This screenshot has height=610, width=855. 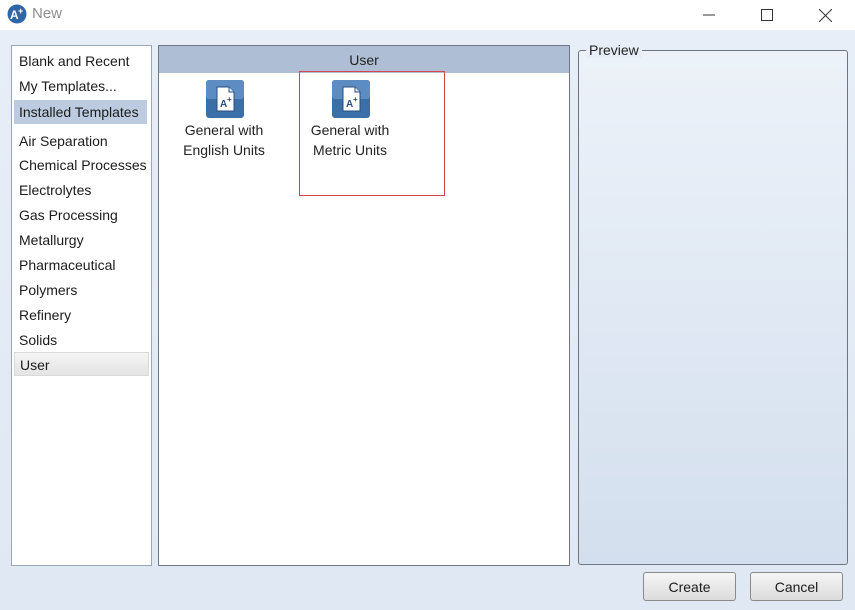 What do you see at coordinates (81, 315) in the screenshot?
I see `category-refinery: Refinery` at bounding box center [81, 315].